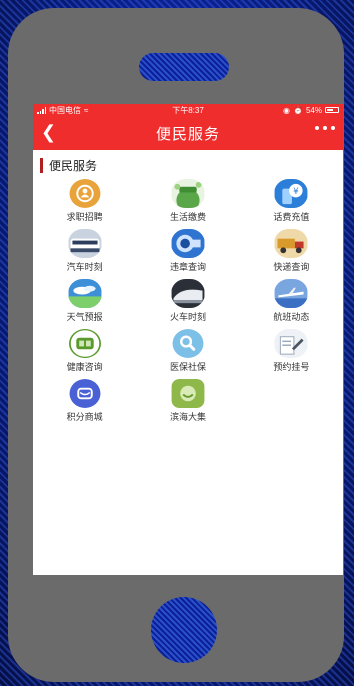 Image resolution: width=354 pixels, height=686 pixels. What do you see at coordinates (184, 630) in the screenshot?
I see `home-button` at bounding box center [184, 630].